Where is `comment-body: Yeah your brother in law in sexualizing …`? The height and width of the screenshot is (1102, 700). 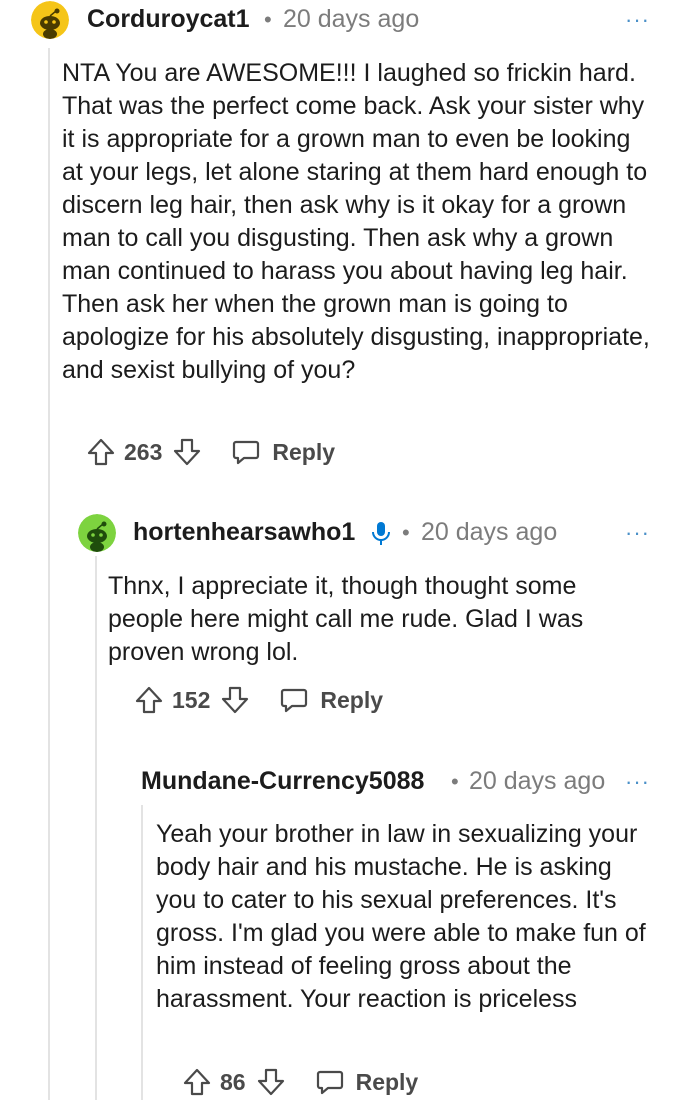 comment-body: Yeah your brother in law in sexualizing … is located at coordinates (401, 916).